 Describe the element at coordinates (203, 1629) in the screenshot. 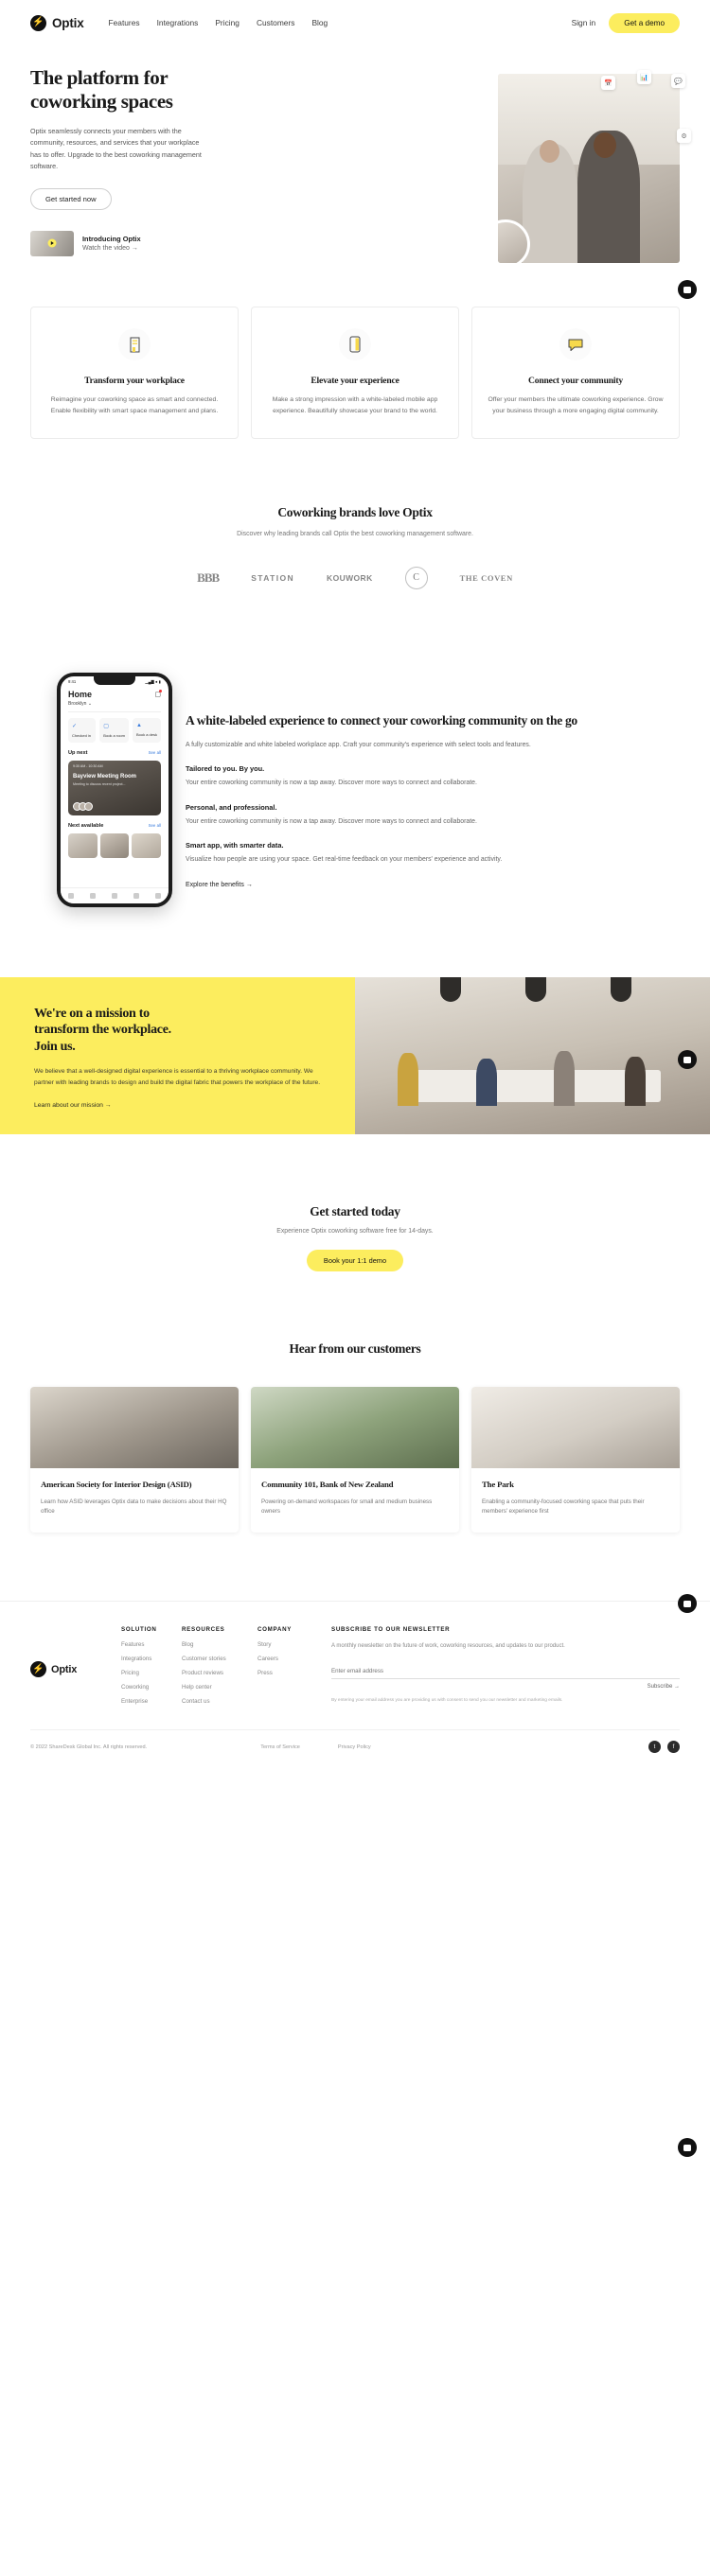

I see `footer-column-heading: RESOURCES` at that location.